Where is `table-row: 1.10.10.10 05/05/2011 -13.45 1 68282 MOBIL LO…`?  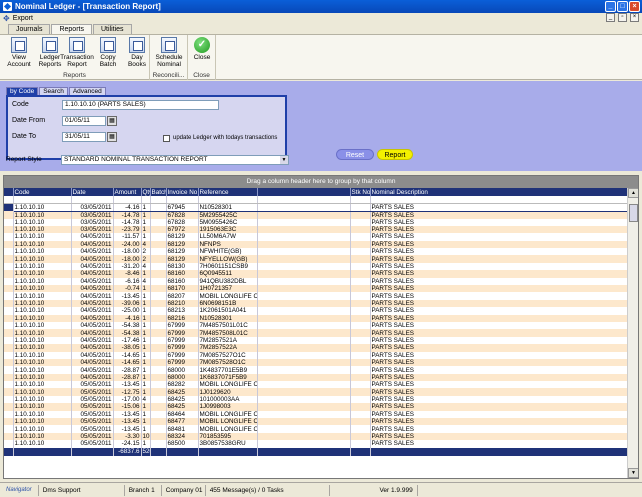 table-row: 1.10.10.10 05/05/2011 -13.45 1 68282 MOBIL LO… is located at coordinates (316, 385).